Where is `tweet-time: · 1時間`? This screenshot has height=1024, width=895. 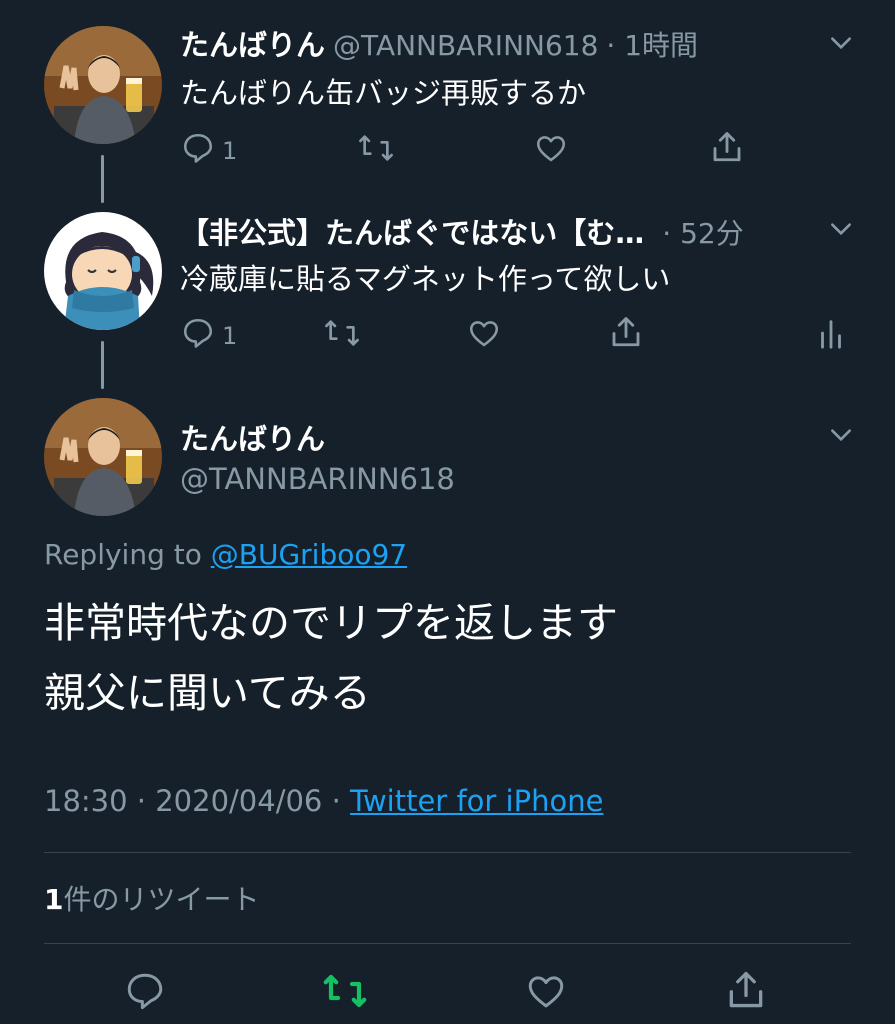 tweet-time: · 1時間 is located at coordinates (652, 44).